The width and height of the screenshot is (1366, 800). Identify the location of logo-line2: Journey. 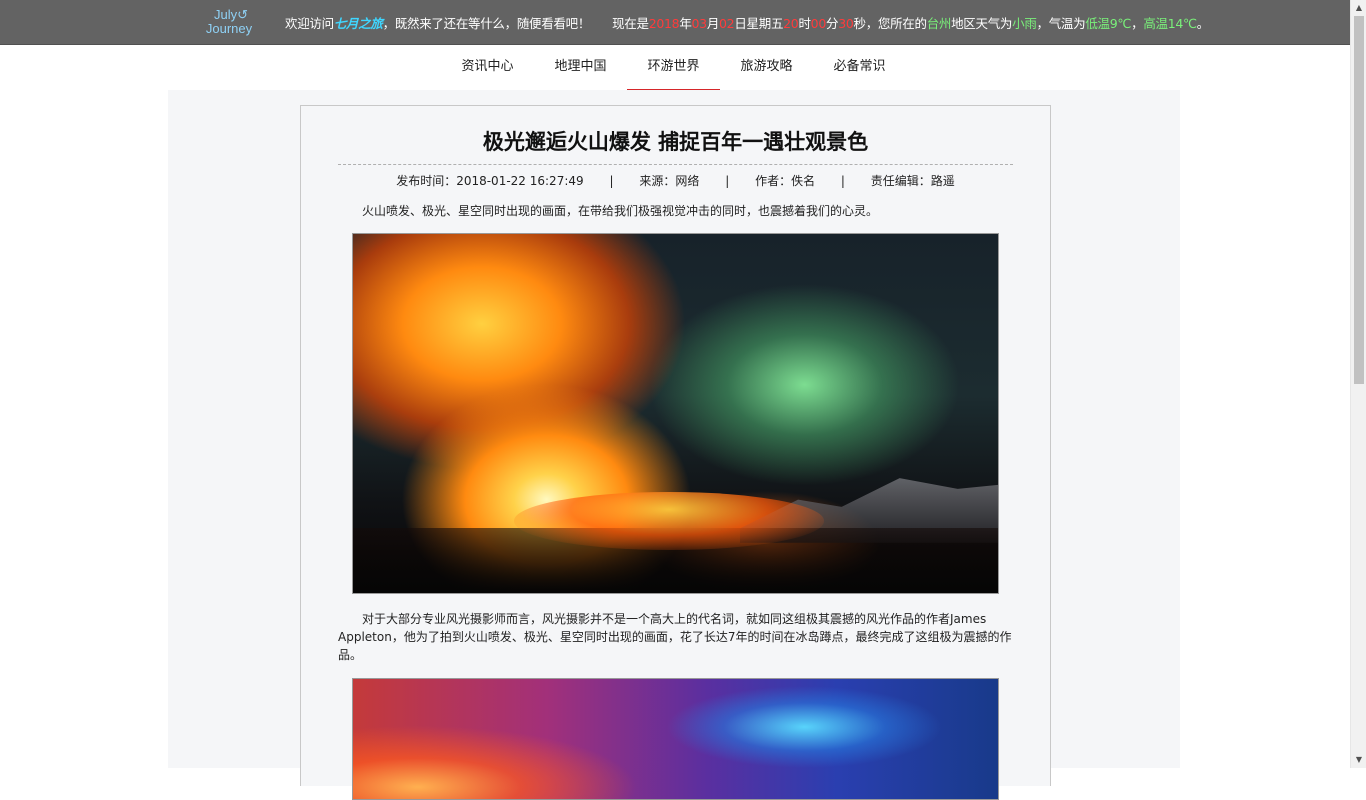
(229, 28).